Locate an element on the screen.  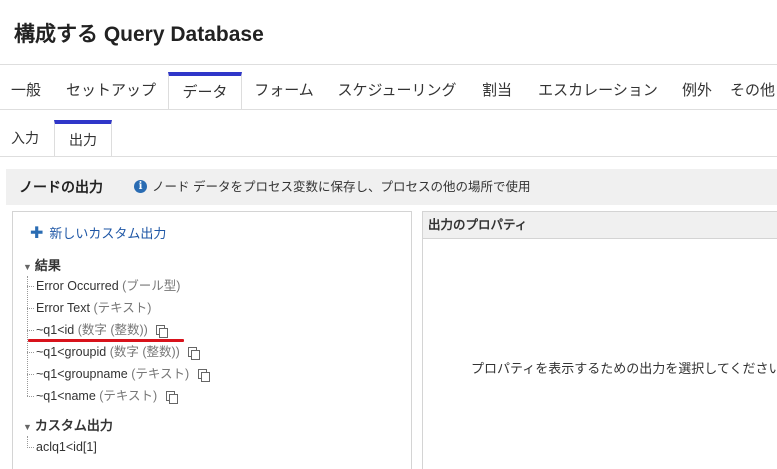
subtab-input: 入力 is located at coordinates (25, 138).